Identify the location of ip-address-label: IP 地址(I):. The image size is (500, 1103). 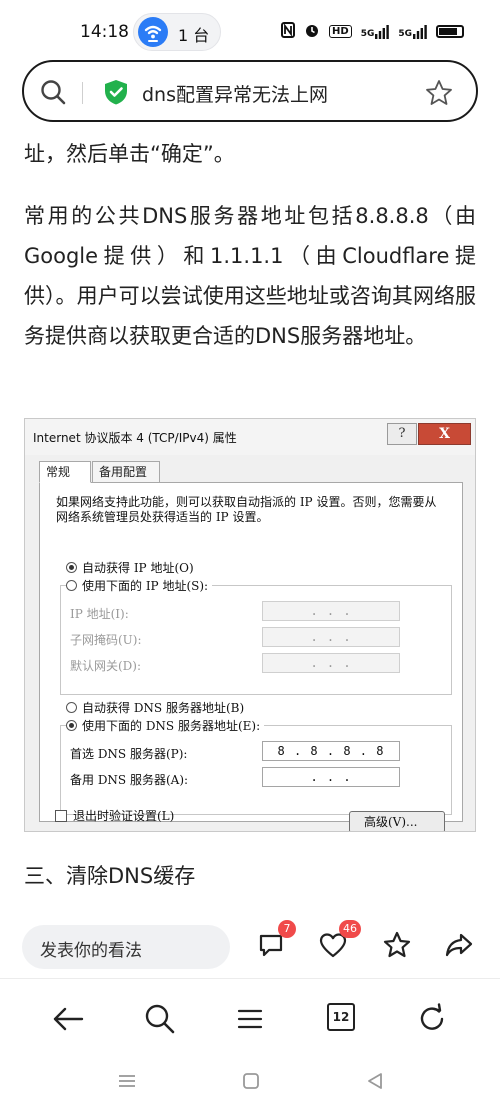
(99, 614).